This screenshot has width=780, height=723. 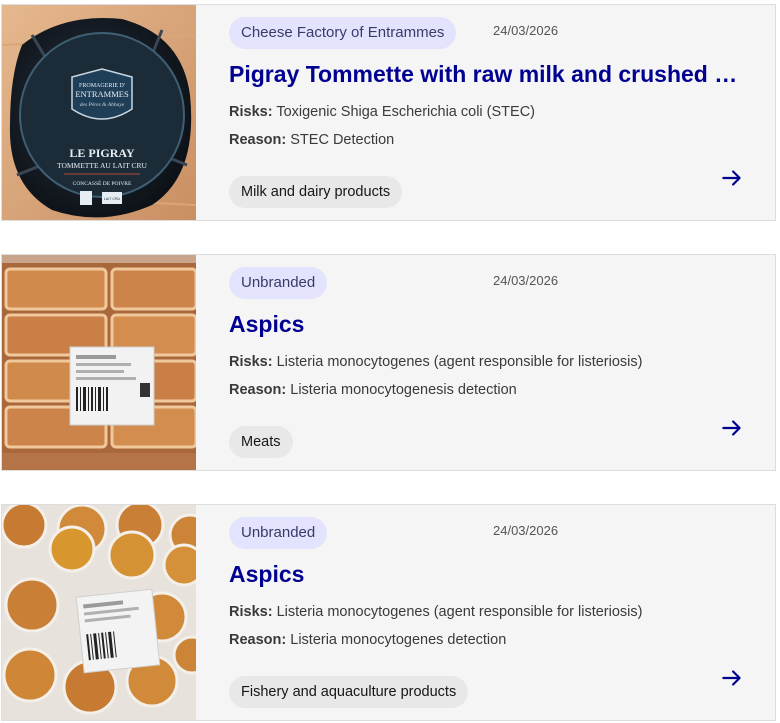 I want to click on cheese-brand-line2: ENTRAMMES, so click(x=102, y=94).